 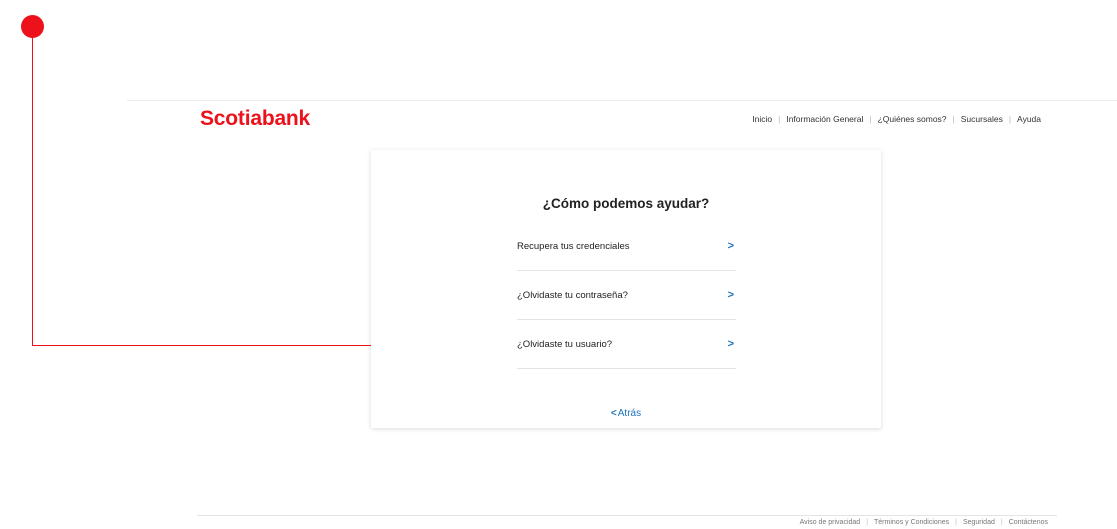 I want to click on nav-link-informacion-general: Información General, so click(x=824, y=119).